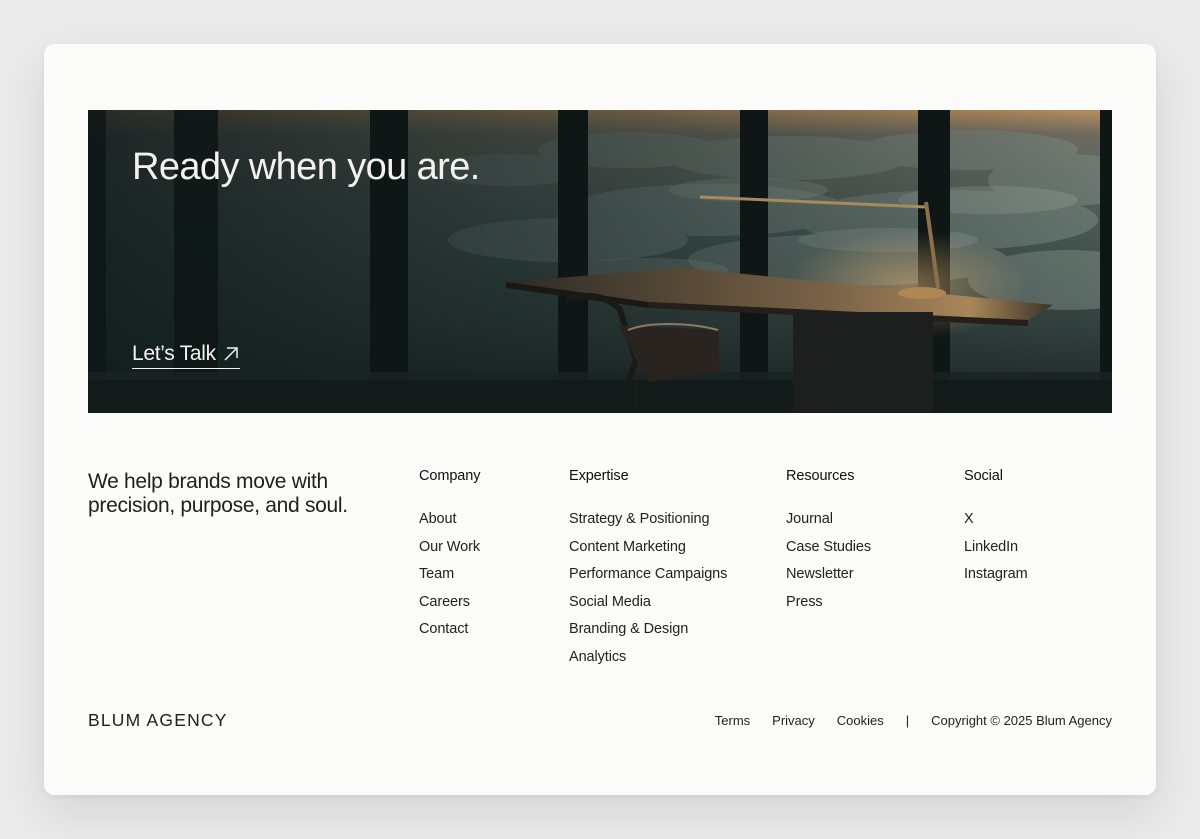  Describe the element at coordinates (996, 548) in the screenshot. I see `footer-link-linkedin: LinkedIn` at that location.